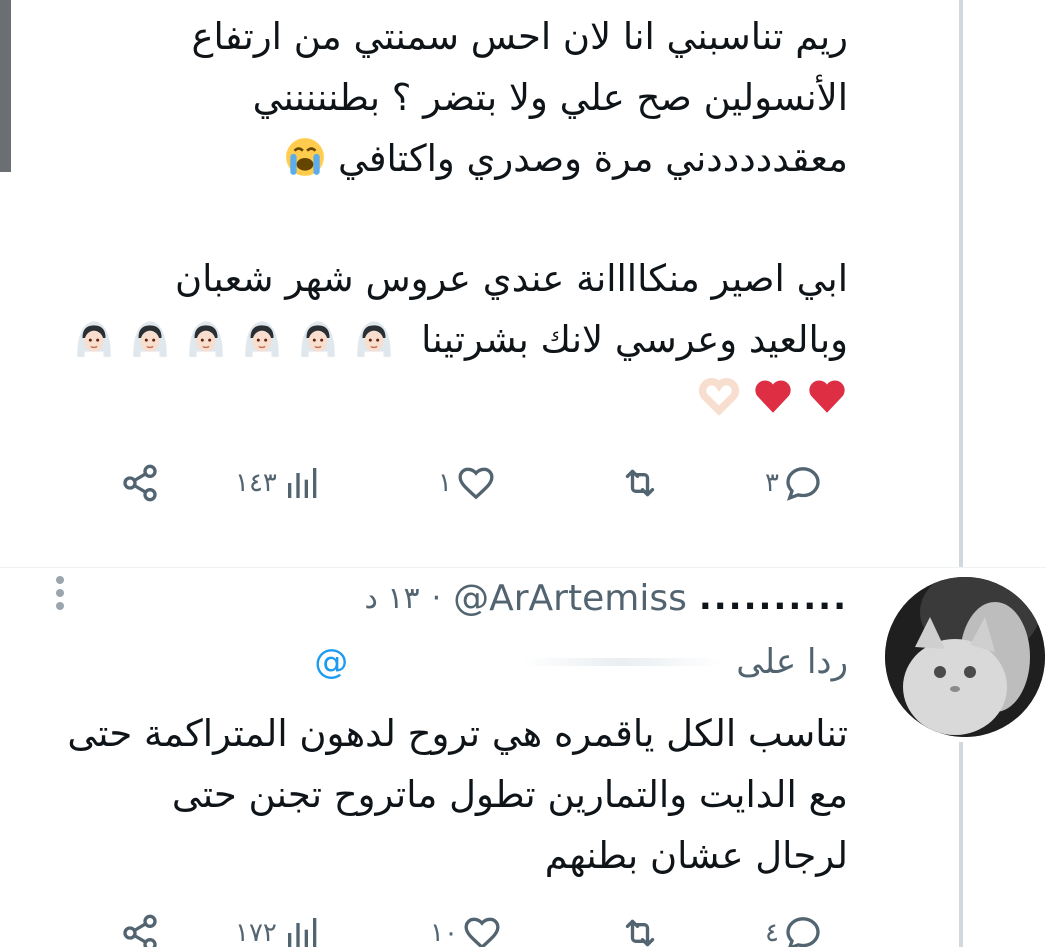  I want to click on tweet-emoji-line, so click(773, 397).